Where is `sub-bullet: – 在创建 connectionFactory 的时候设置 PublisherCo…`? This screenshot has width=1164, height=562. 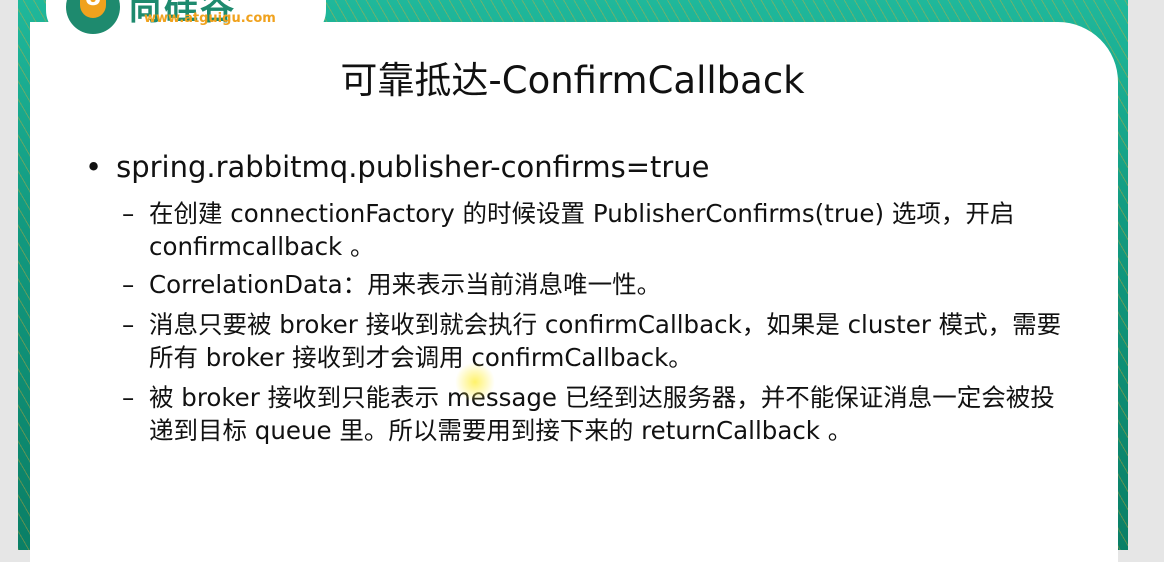
sub-bullet: – 在创建 connectionFactory 的时候设置 PublisherCo… is located at coordinates (568, 230).